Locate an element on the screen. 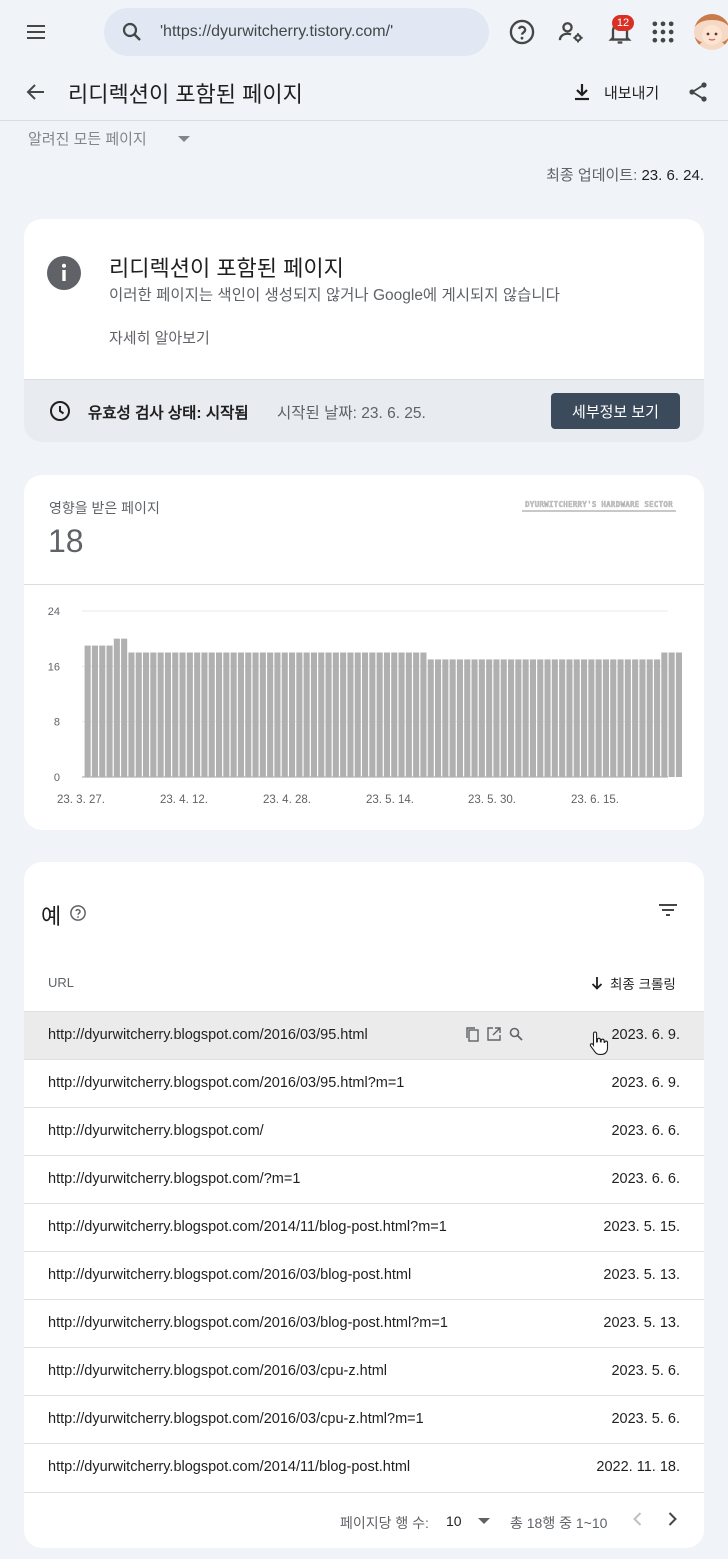 The image size is (728, 1559). help-icon is located at coordinates (522, 32).